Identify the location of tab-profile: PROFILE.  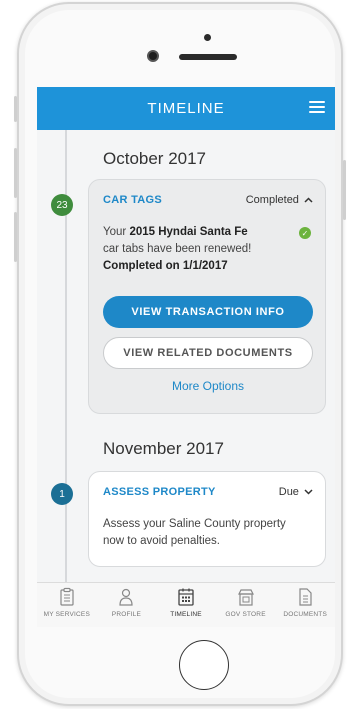
(127, 605).